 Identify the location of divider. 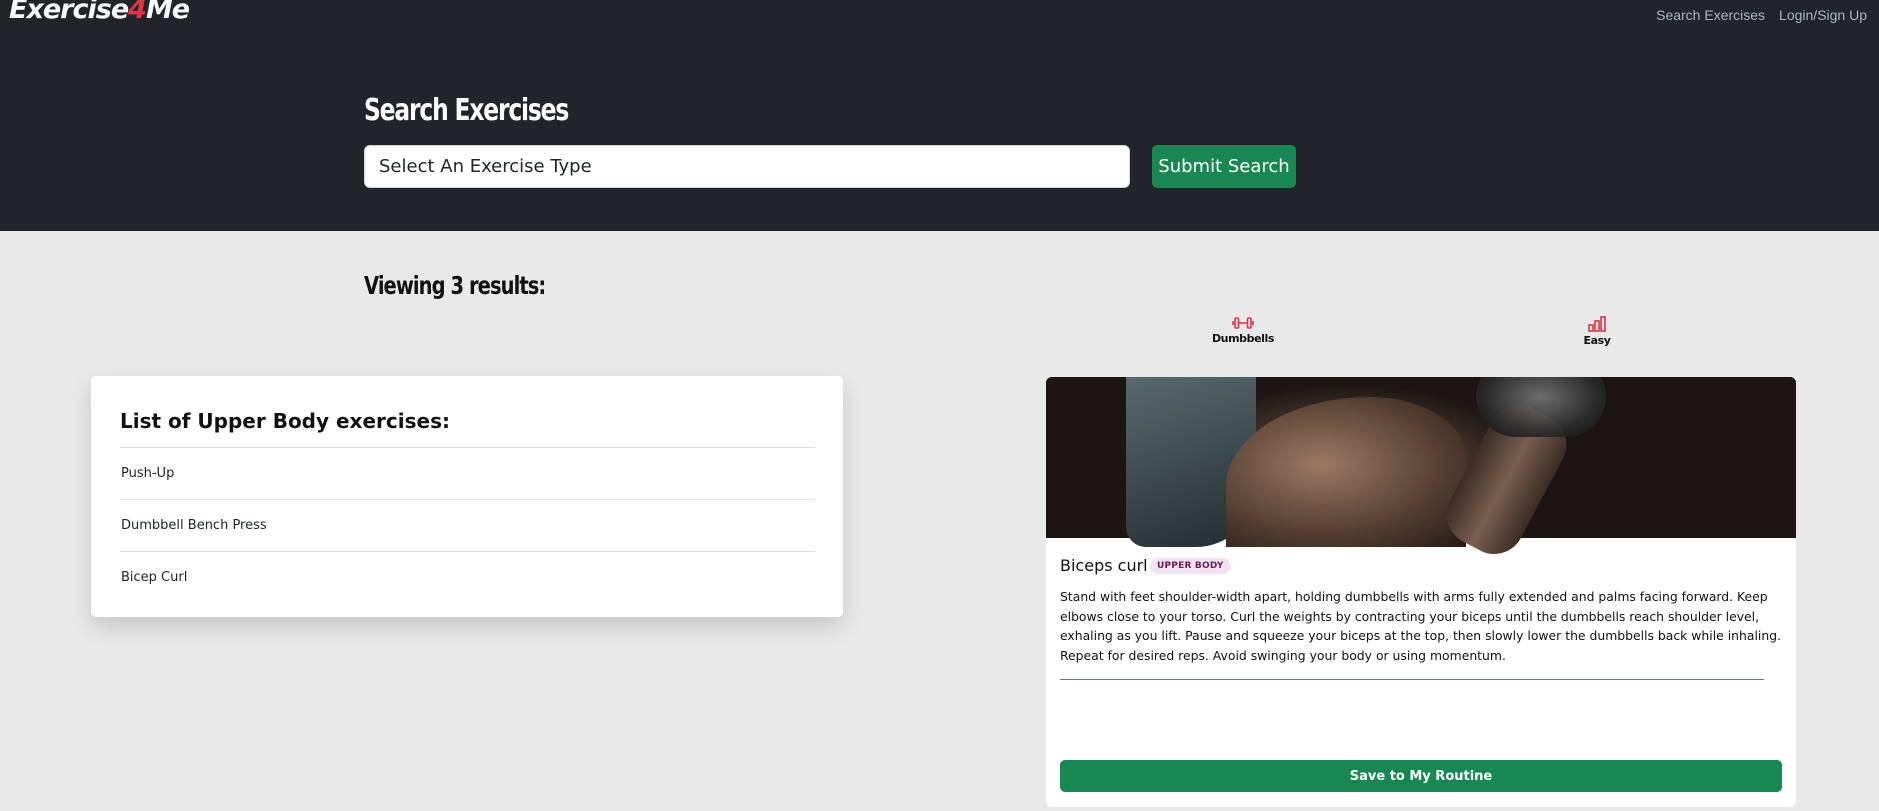
(1412, 679).